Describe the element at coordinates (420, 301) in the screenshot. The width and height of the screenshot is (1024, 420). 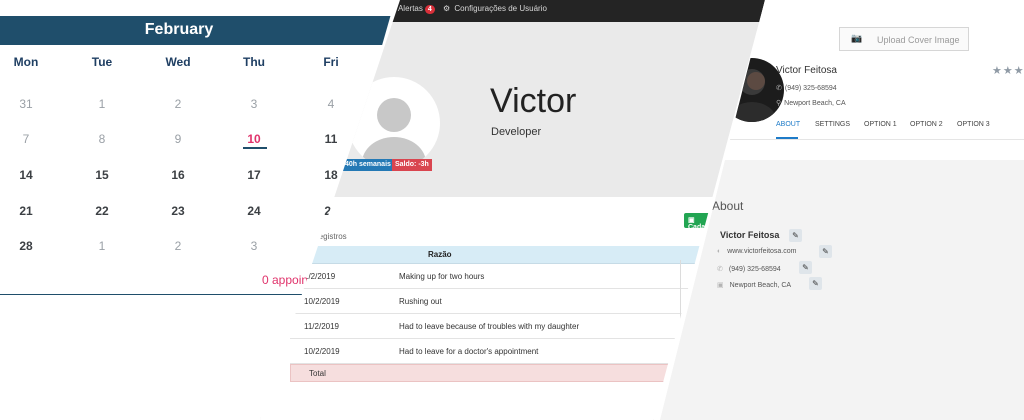
I see `row-reason: Rushing out` at that location.